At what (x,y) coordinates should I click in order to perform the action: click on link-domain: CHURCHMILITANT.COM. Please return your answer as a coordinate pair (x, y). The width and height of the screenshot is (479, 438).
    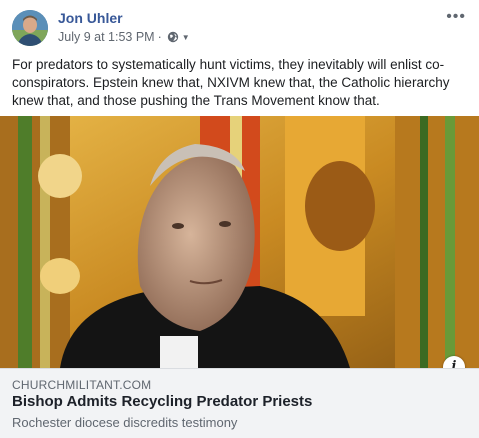
    Looking at the image, I should click on (82, 385).